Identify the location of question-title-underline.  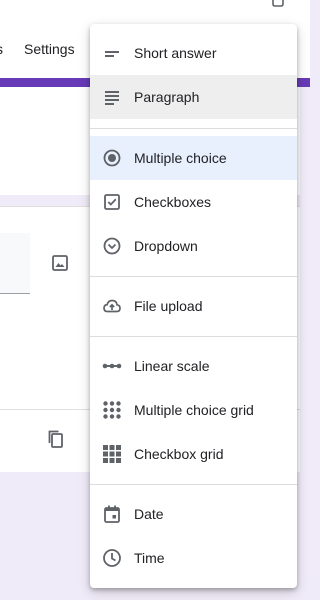
(15, 293).